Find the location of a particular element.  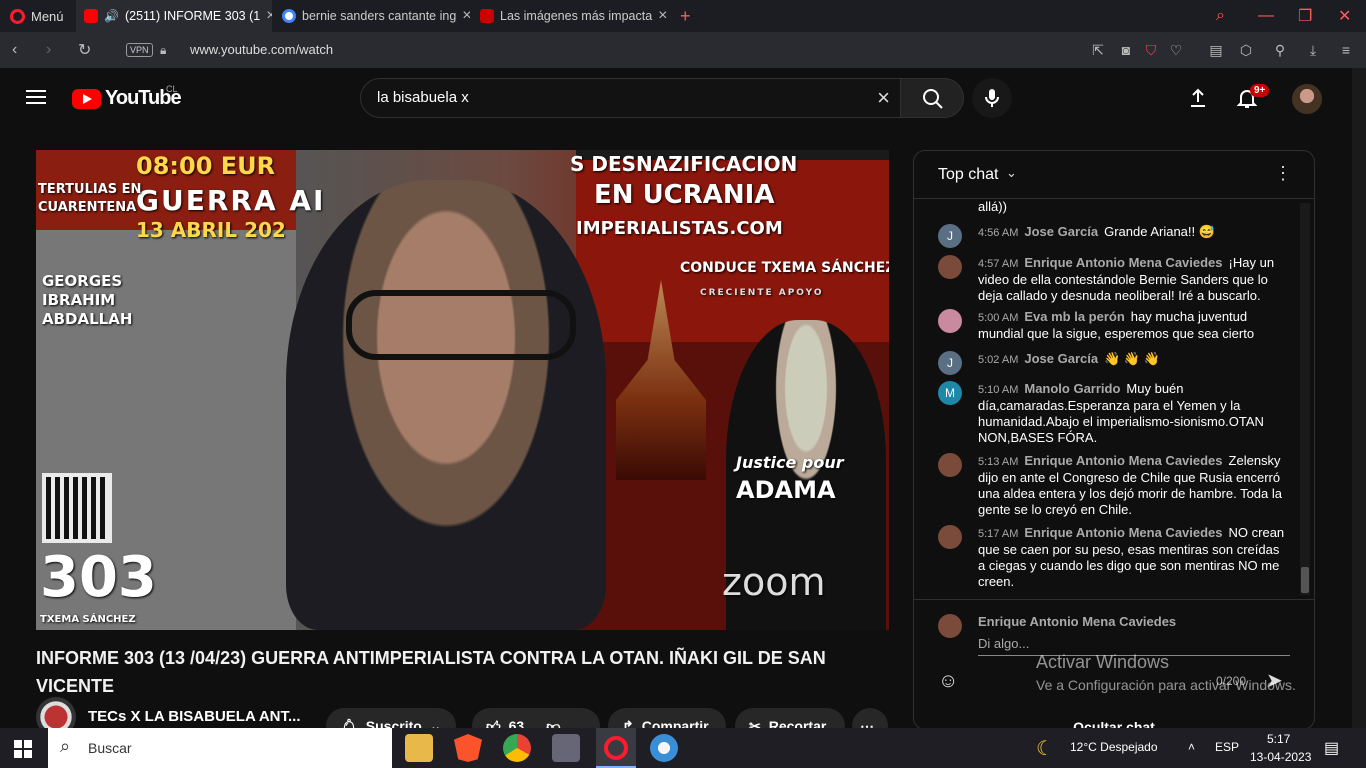

language-indicator: ESP is located at coordinates (1227, 747).